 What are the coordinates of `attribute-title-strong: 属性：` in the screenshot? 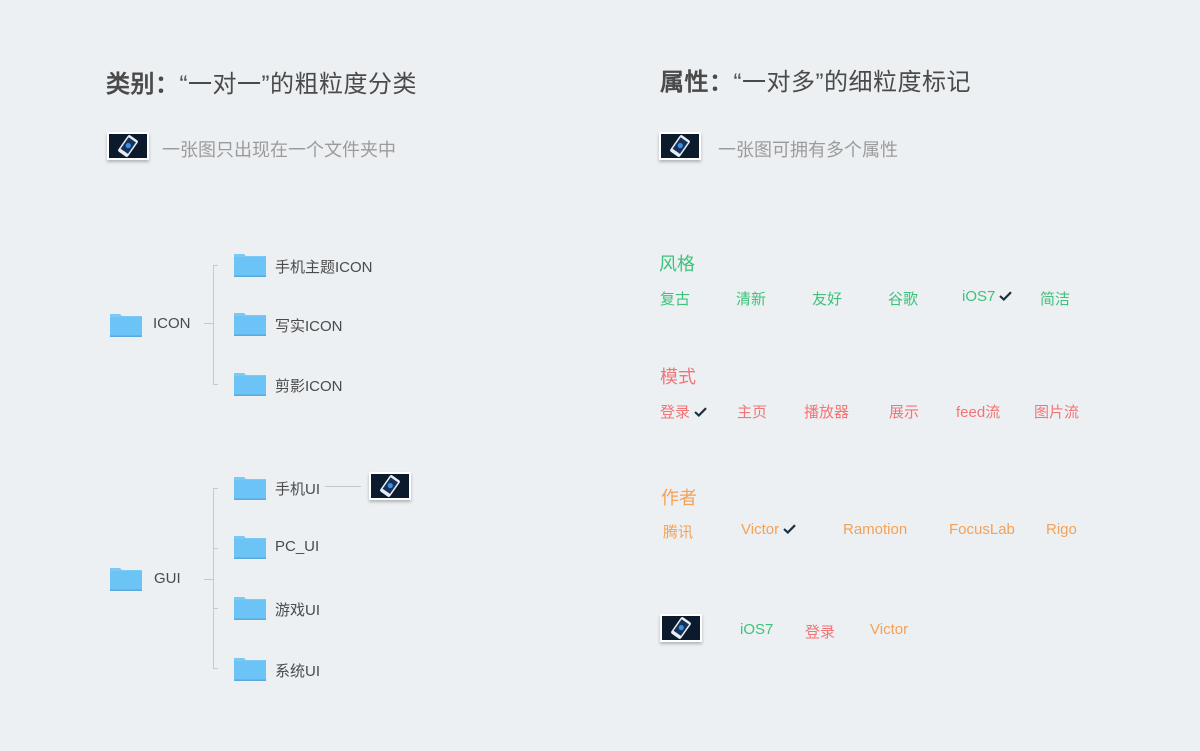 It's located at (697, 82).